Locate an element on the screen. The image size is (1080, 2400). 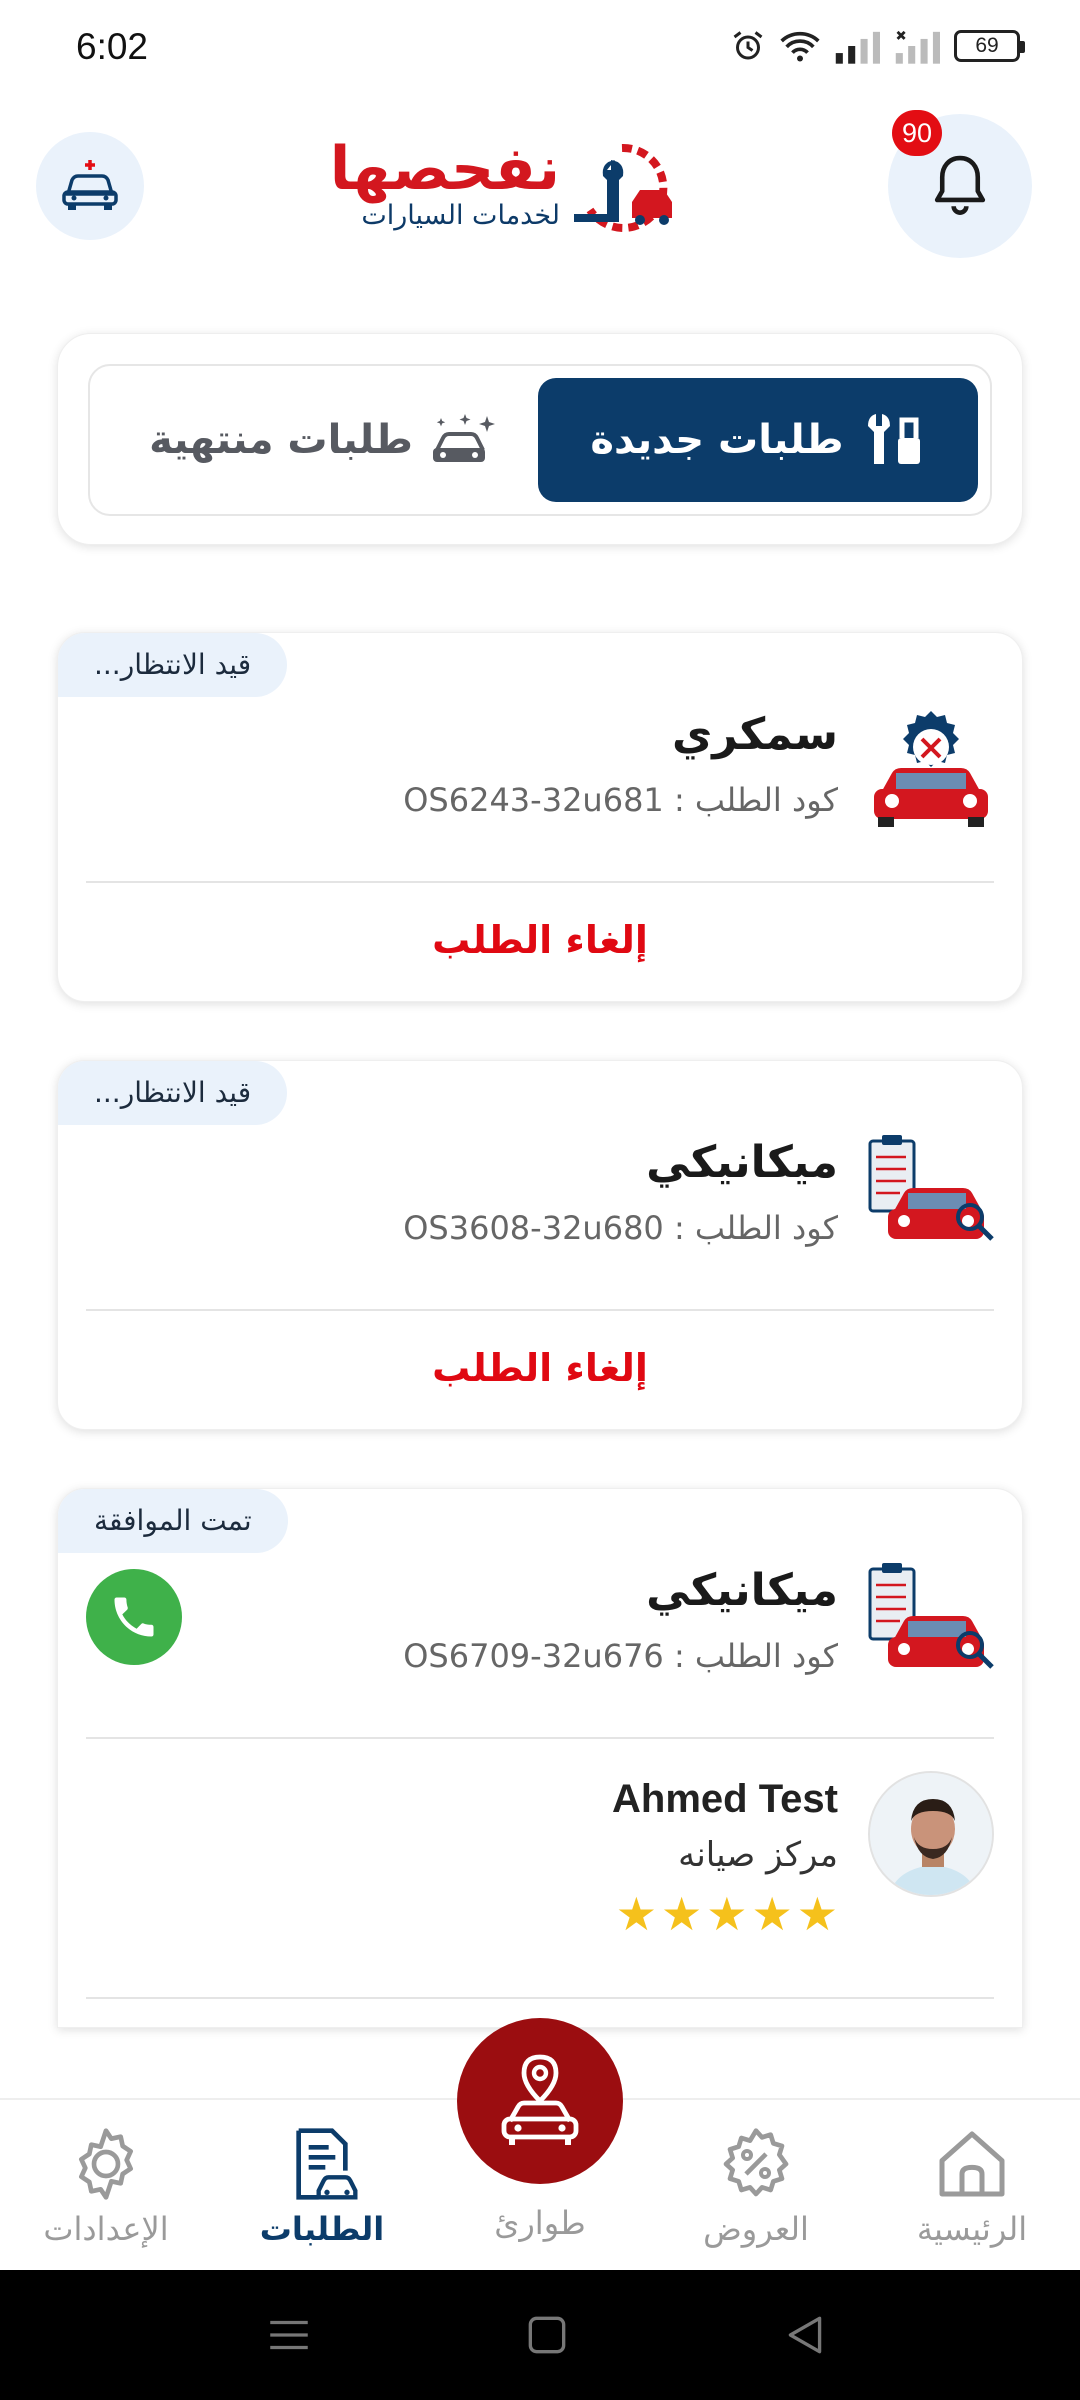
brand-logo: نفحصها لخدمات السيارات is located at coordinates (505, 189).